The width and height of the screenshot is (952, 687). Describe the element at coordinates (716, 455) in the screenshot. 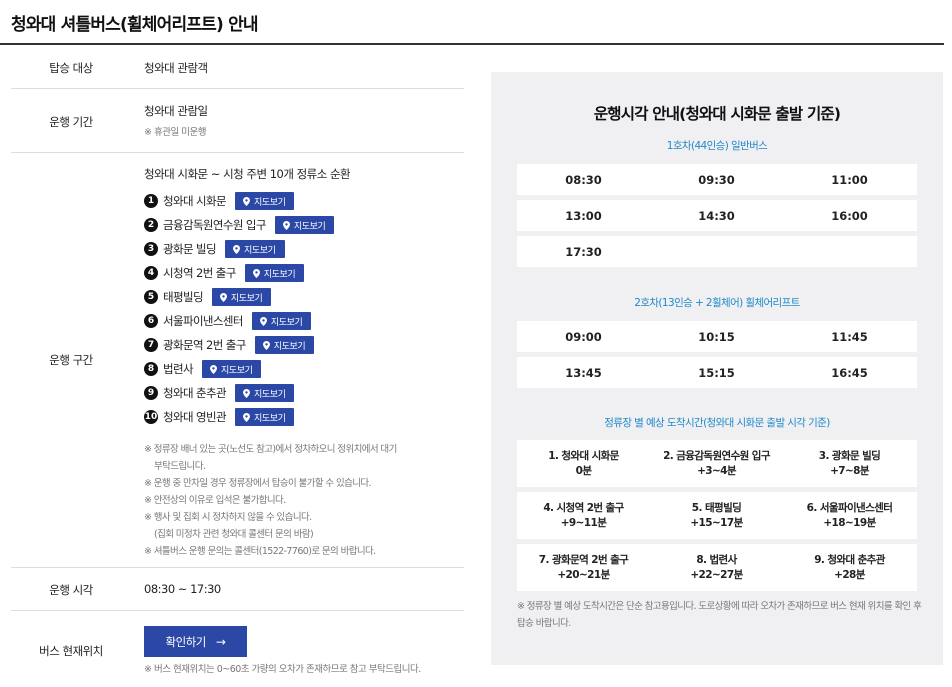

I see `eta-stop-name: 2. 금융감독원연수원 입구` at that location.